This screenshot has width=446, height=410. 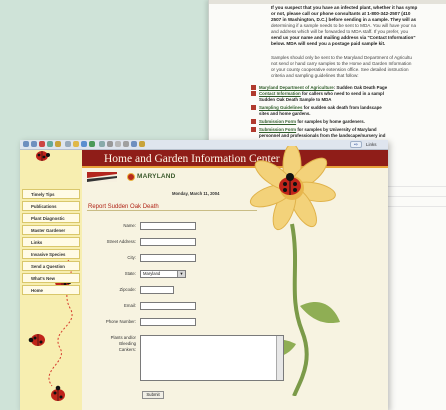 I want to click on city-label: City:, so click(x=131, y=257).